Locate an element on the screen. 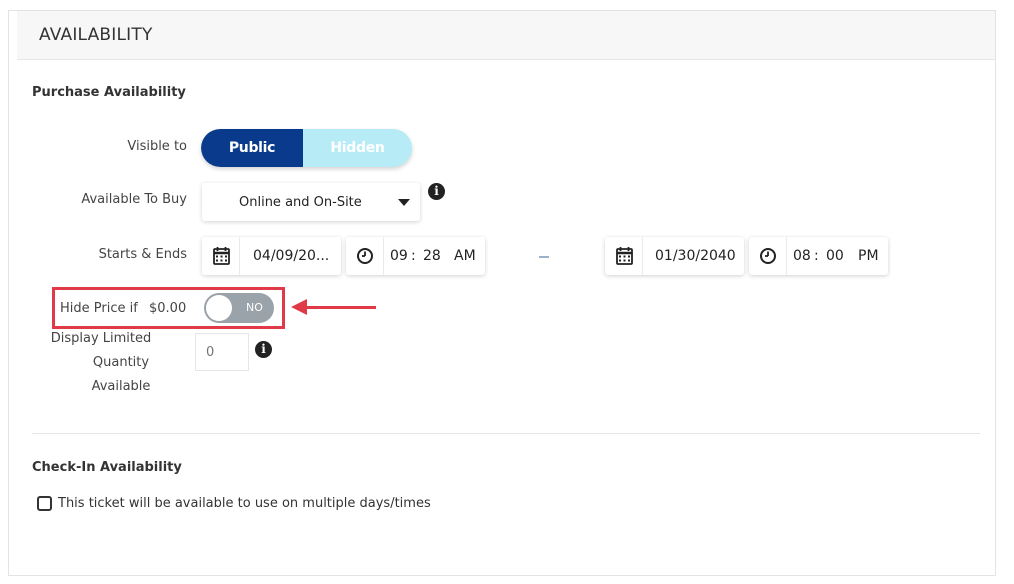 Image resolution: width=1014 pixels, height=584 pixels. end-ampm: PM is located at coordinates (868, 256).